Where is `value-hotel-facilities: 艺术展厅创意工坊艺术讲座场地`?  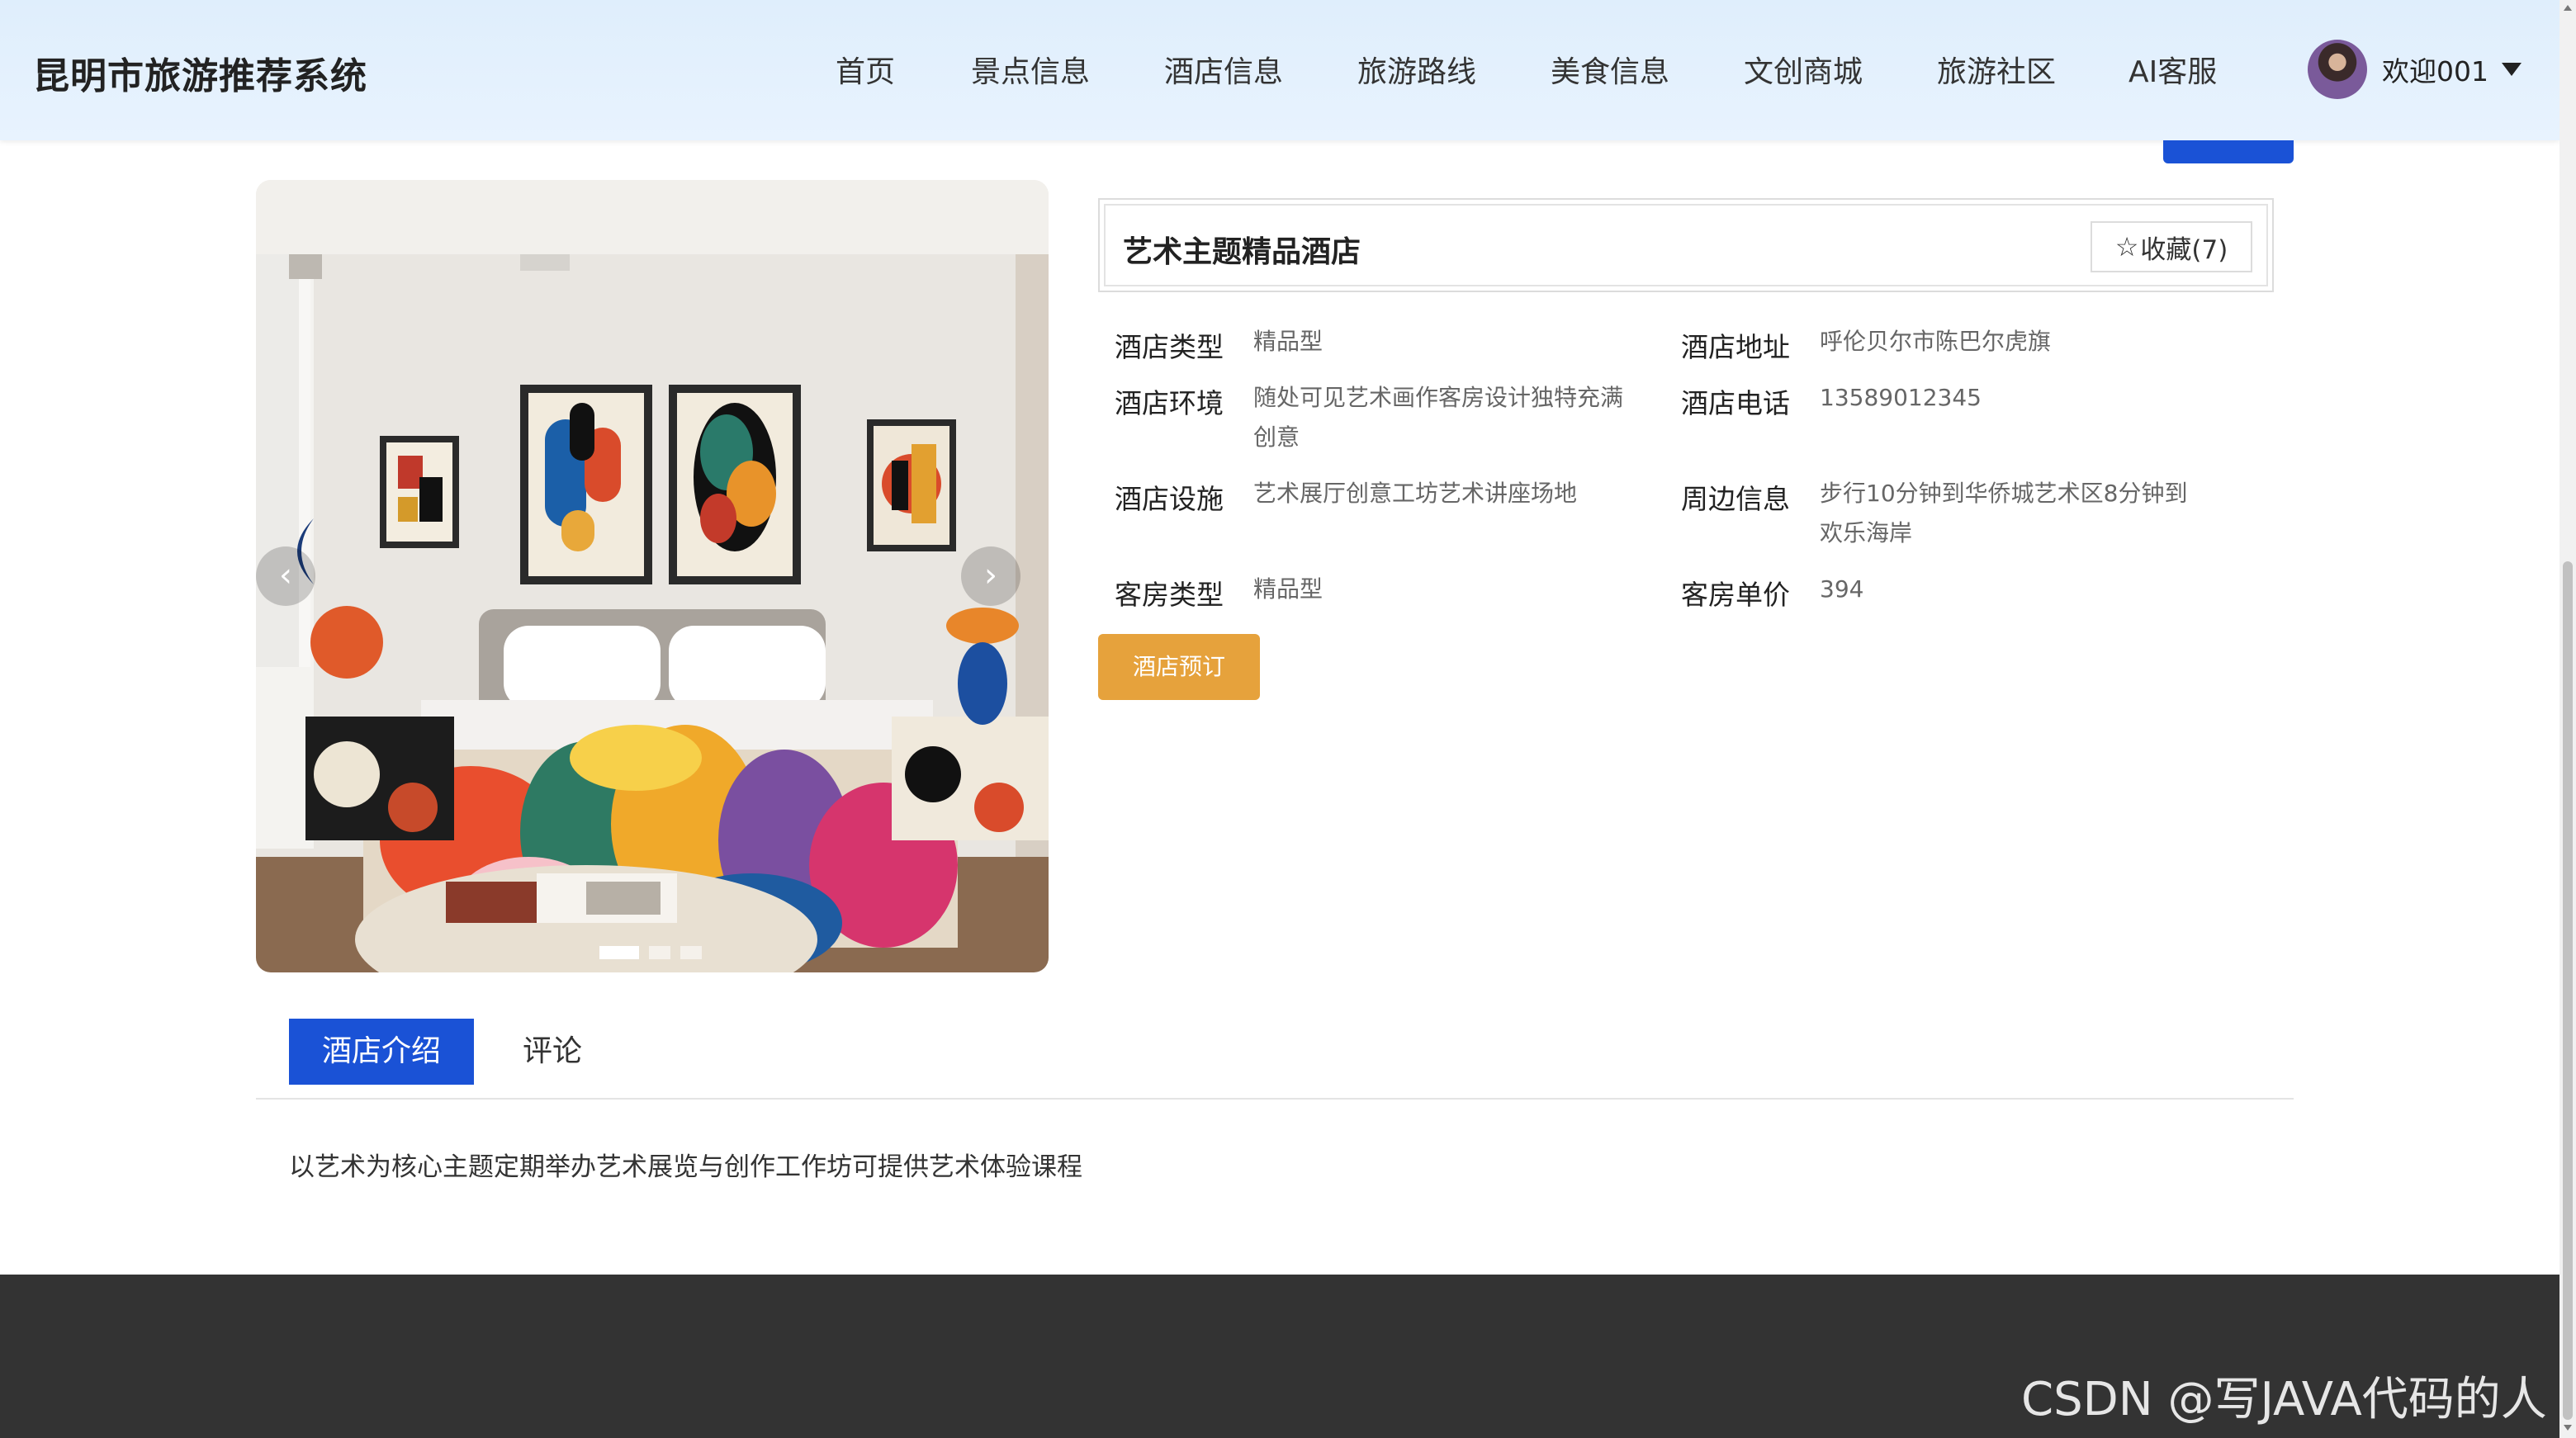
value-hotel-facilities: 艺术展厅创意工坊艺术讲座场地 is located at coordinates (1415, 493).